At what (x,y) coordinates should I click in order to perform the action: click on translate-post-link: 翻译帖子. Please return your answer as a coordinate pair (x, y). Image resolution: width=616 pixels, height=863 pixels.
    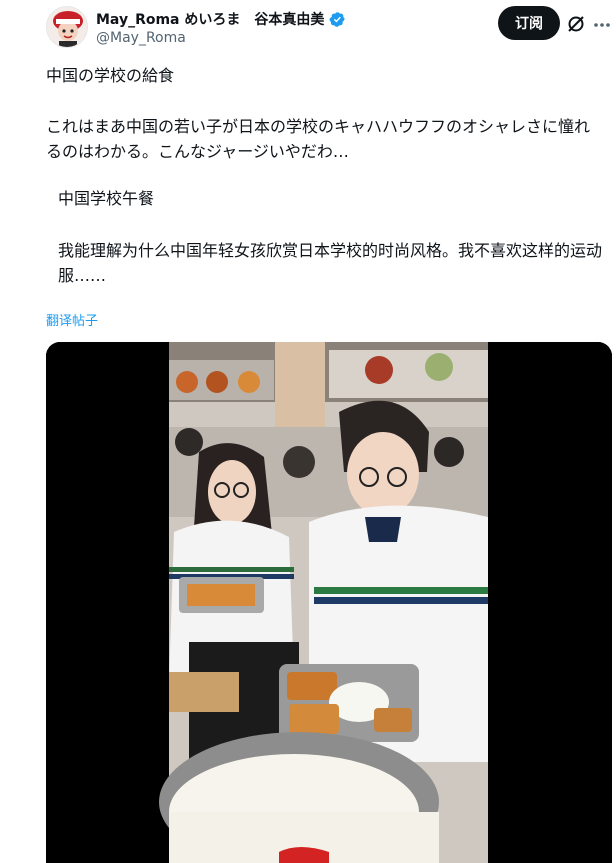
    Looking at the image, I should click on (72, 319).